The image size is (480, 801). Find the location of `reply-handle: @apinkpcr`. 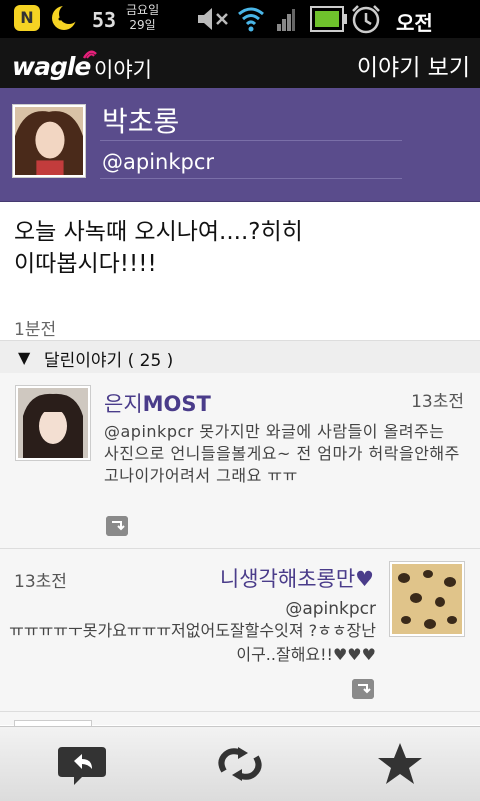

reply-handle: @apinkpcr is located at coordinates (330, 609).